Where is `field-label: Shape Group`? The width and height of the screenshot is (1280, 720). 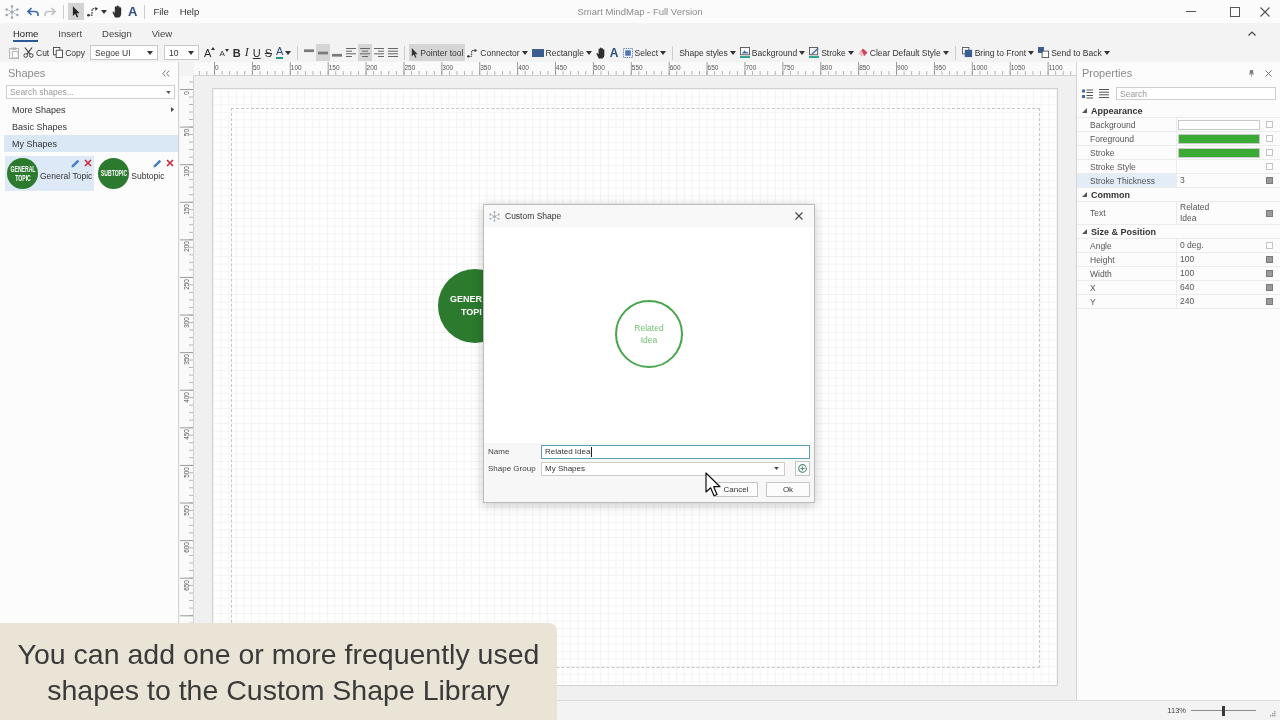
field-label: Shape Group is located at coordinates (512, 468).